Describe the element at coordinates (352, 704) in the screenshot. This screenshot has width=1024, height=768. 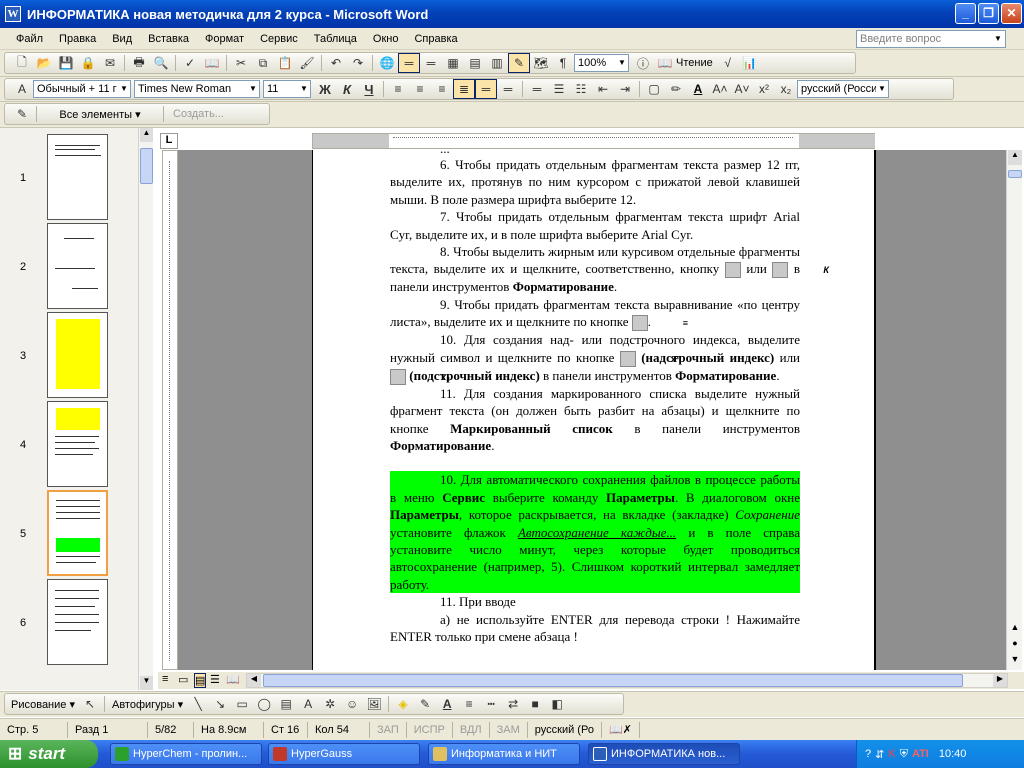
I see `clipart-icon: ☺` at that location.